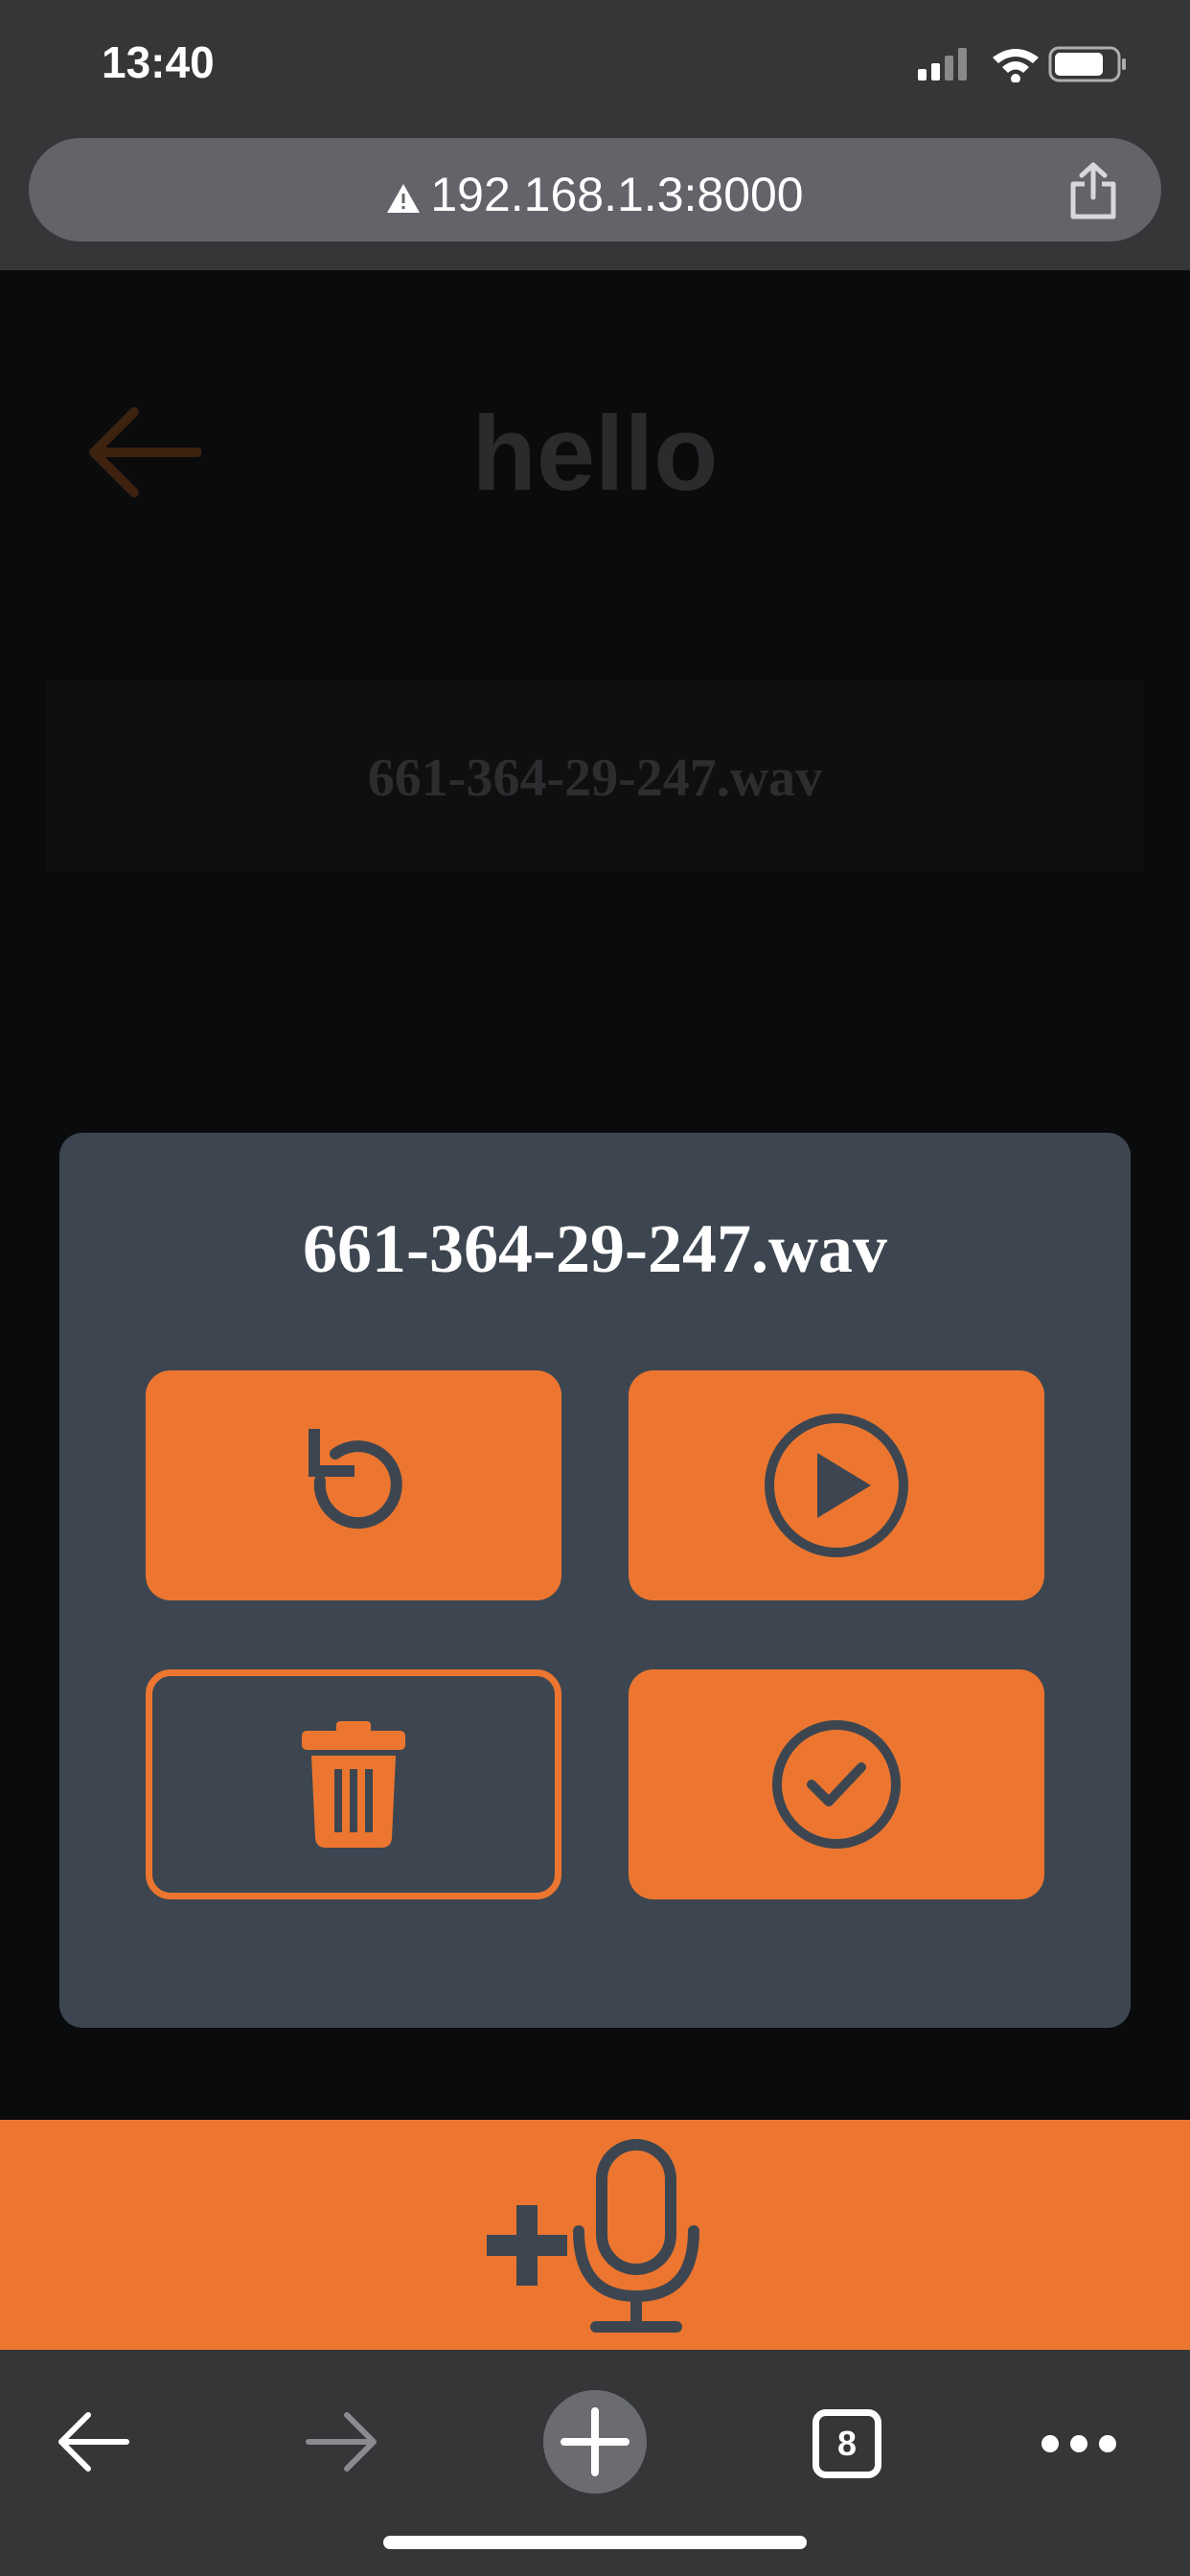  I want to click on status-icons, so click(1022, 64).